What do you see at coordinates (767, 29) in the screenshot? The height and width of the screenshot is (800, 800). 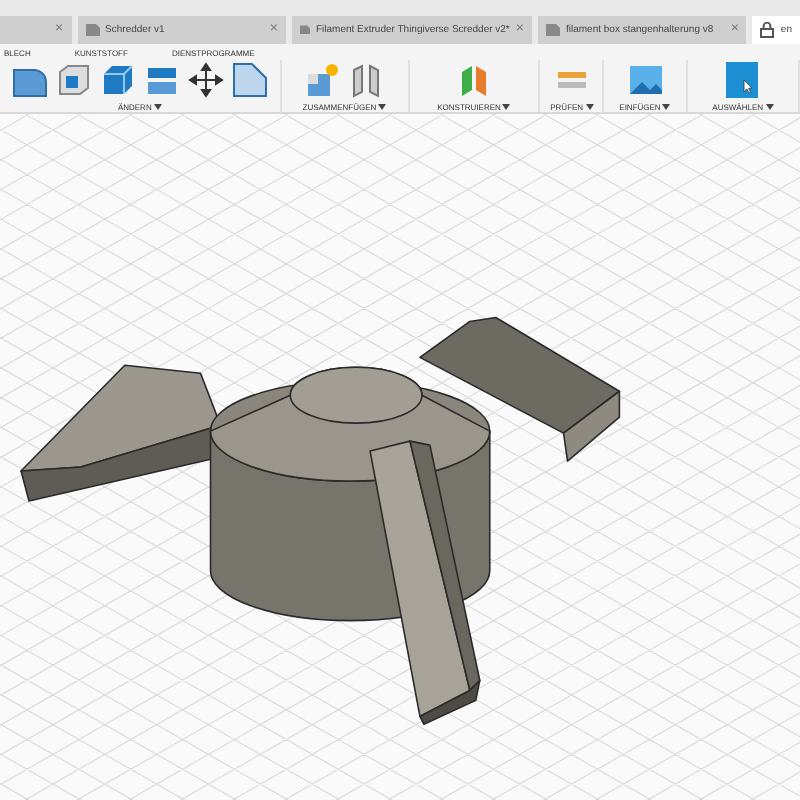 I see `lock-icon` at bounding box center [767, 29].